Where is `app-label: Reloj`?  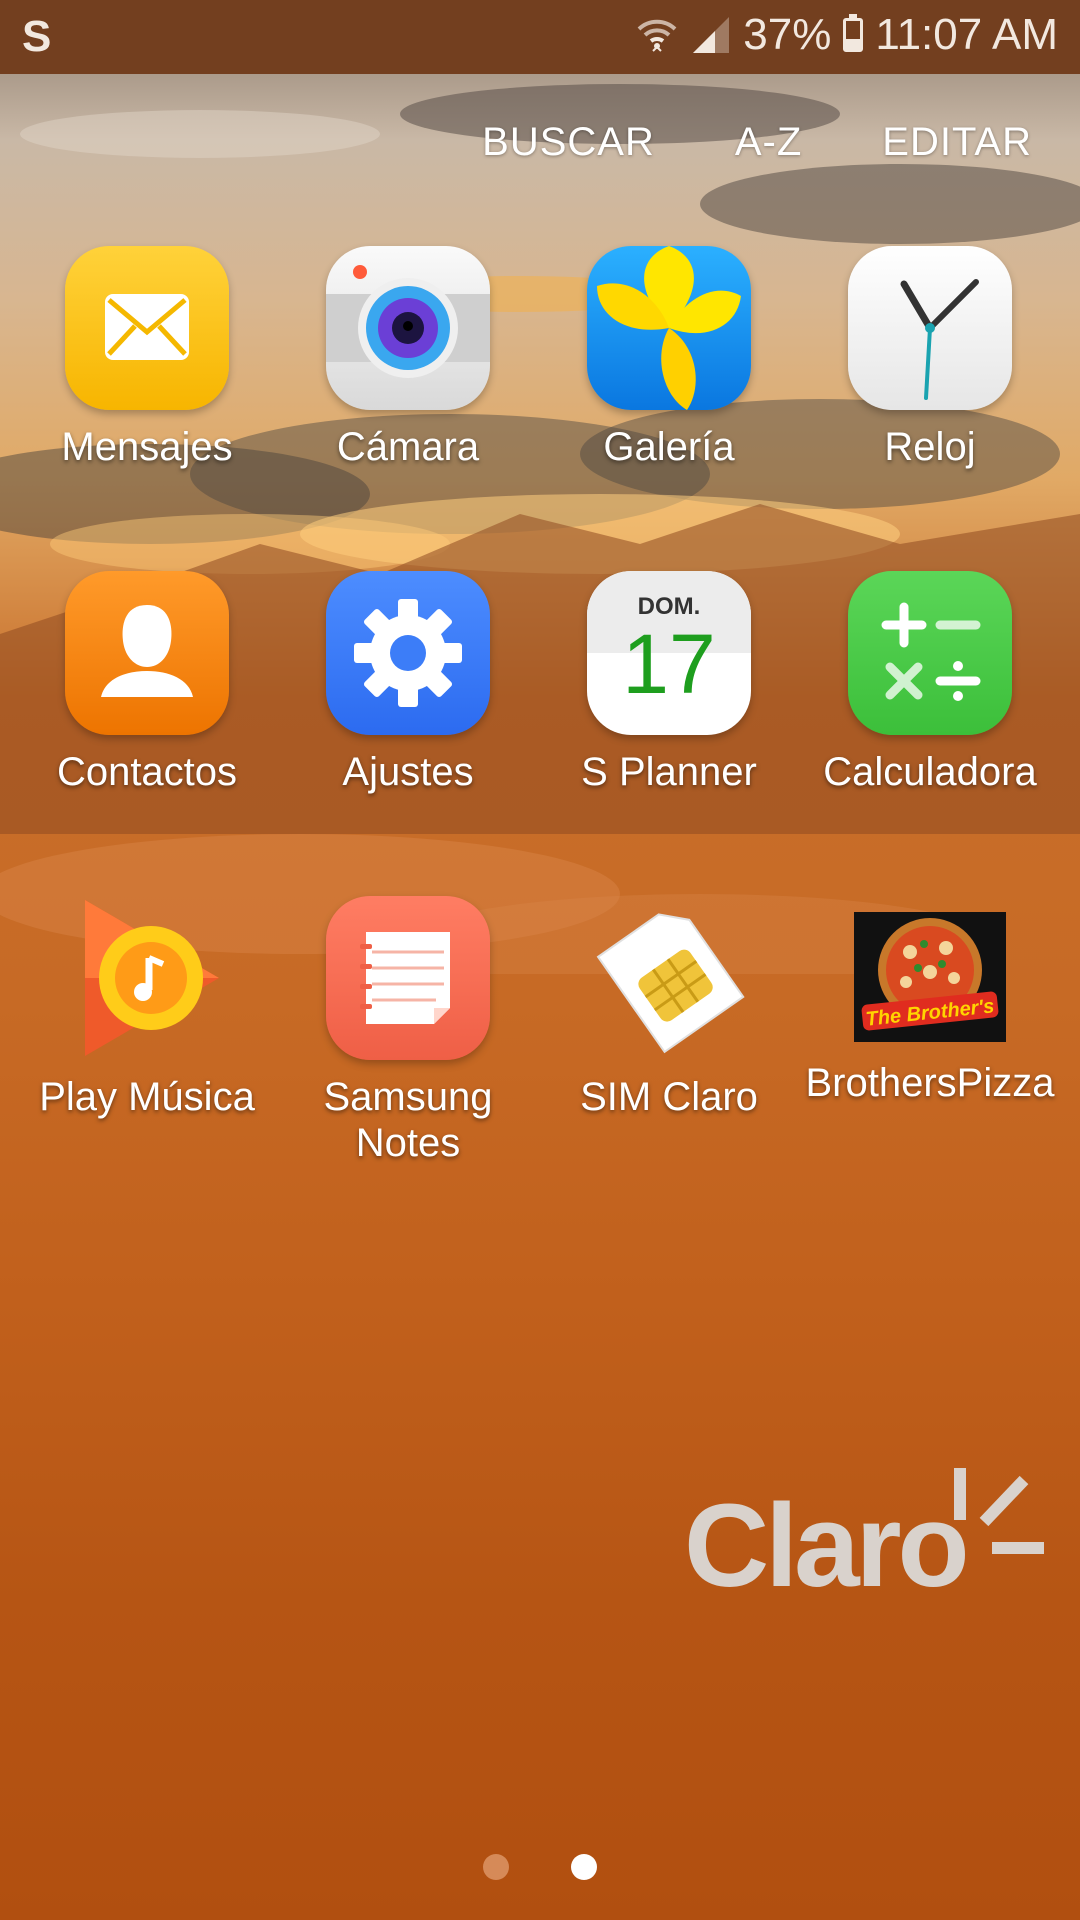 app-label: Reloj is located at coordinates (930, 447).